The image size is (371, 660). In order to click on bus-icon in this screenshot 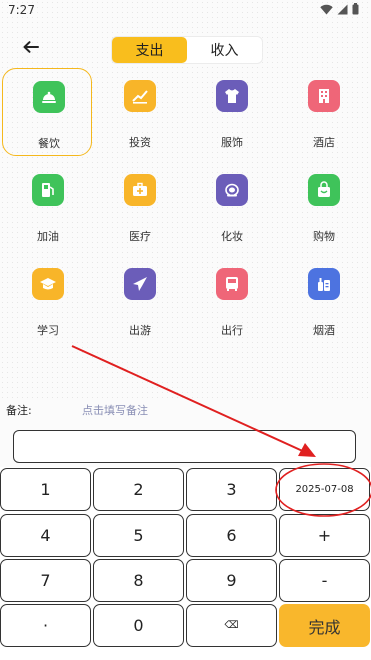, I will do `click(232, 284)`.